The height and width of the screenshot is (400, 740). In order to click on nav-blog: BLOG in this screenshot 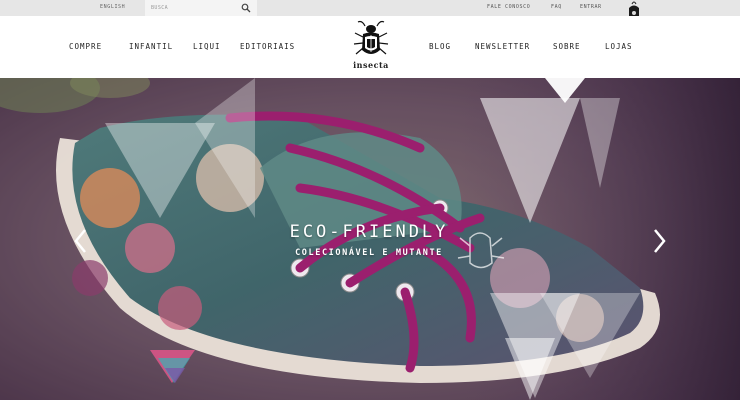, I will do `click(440, 46)`.